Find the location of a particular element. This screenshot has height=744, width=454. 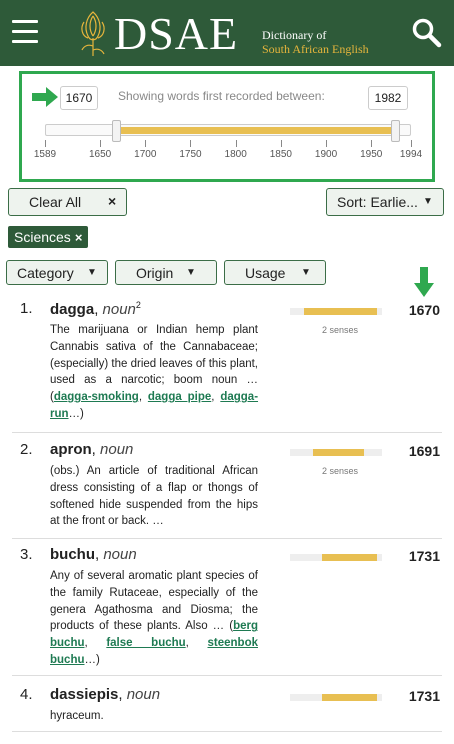

logo-subtitle-line2: South African English is located at coordinates (315, 49).